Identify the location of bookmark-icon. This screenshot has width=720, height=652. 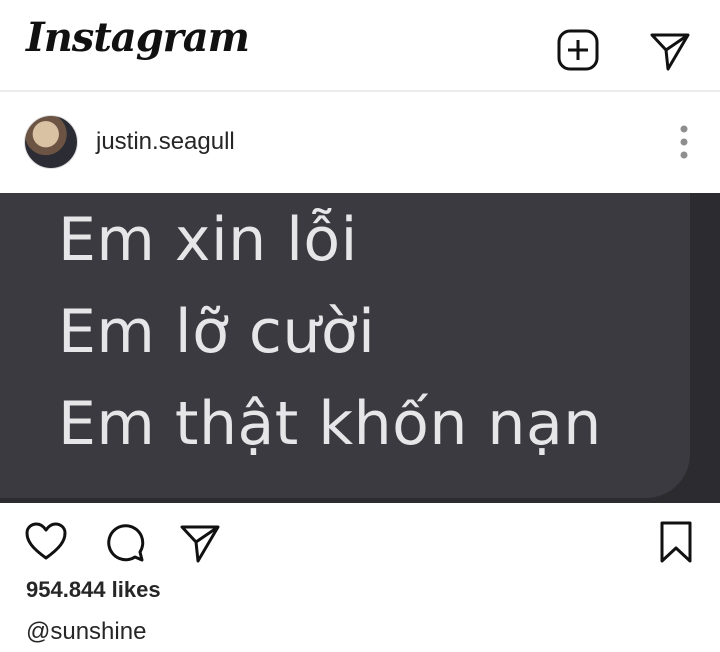
(676, 542).